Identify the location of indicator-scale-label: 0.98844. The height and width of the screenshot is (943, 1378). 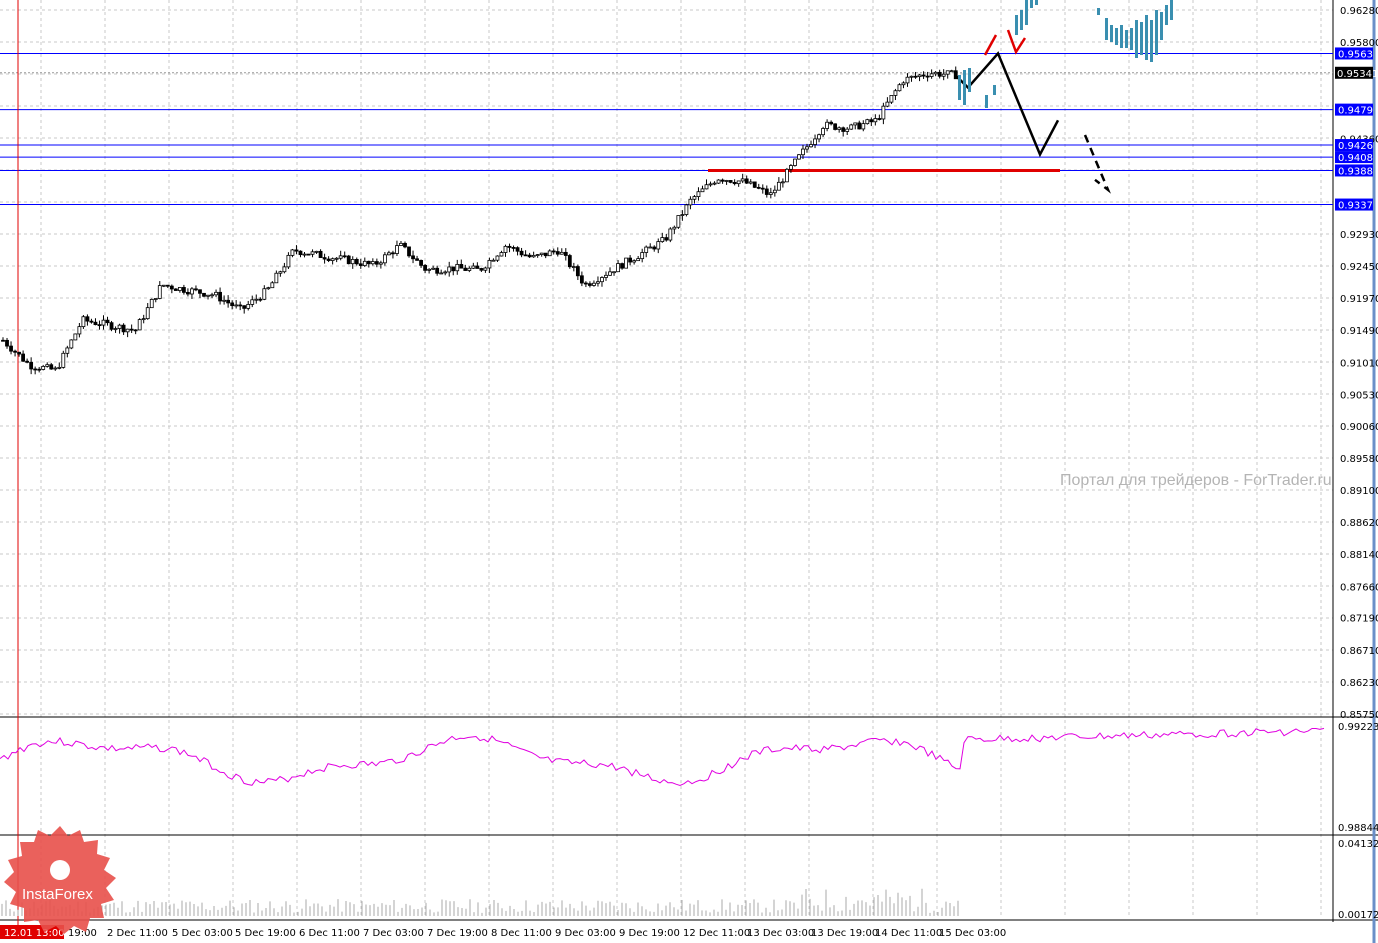
(1358, 828).